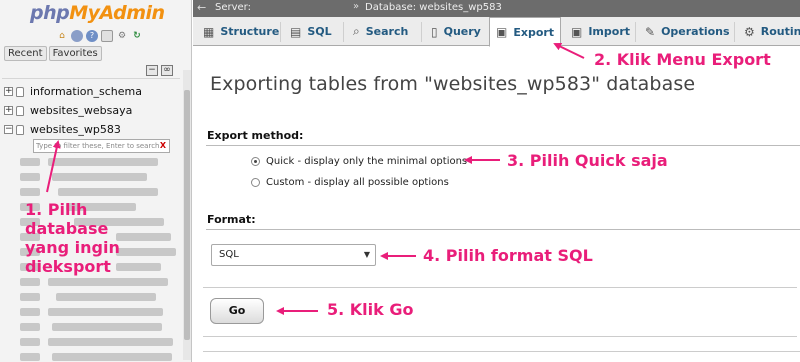 This screenshot has width=800, height=362. I want to click on tab-label: Operations, so click(695, 31).